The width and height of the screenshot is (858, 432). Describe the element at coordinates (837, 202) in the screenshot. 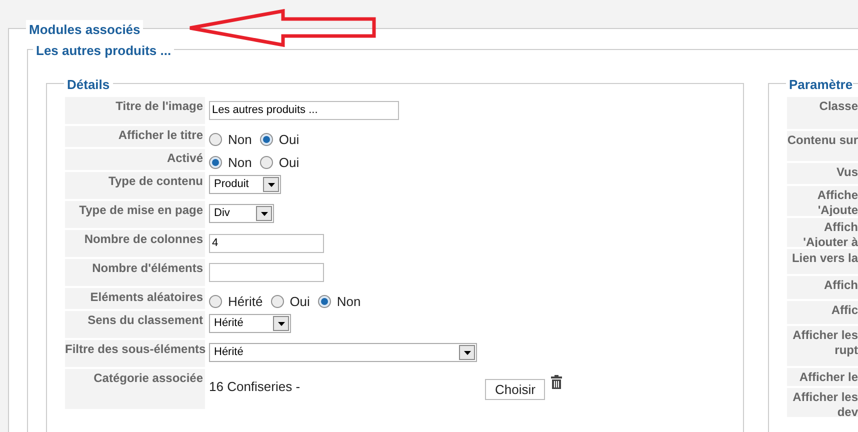

I see `field-label: Affiche 'Ajoute` at that location.